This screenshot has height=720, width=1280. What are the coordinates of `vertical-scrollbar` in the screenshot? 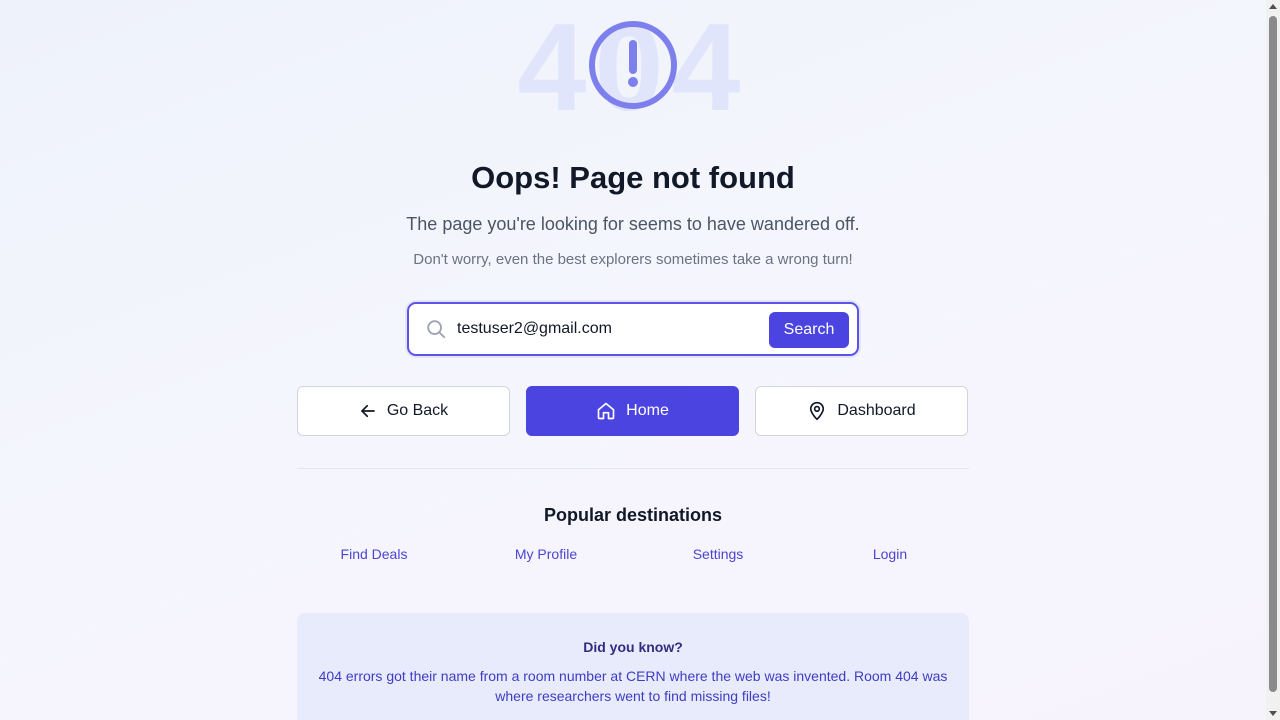 It's located at (1273, 360).